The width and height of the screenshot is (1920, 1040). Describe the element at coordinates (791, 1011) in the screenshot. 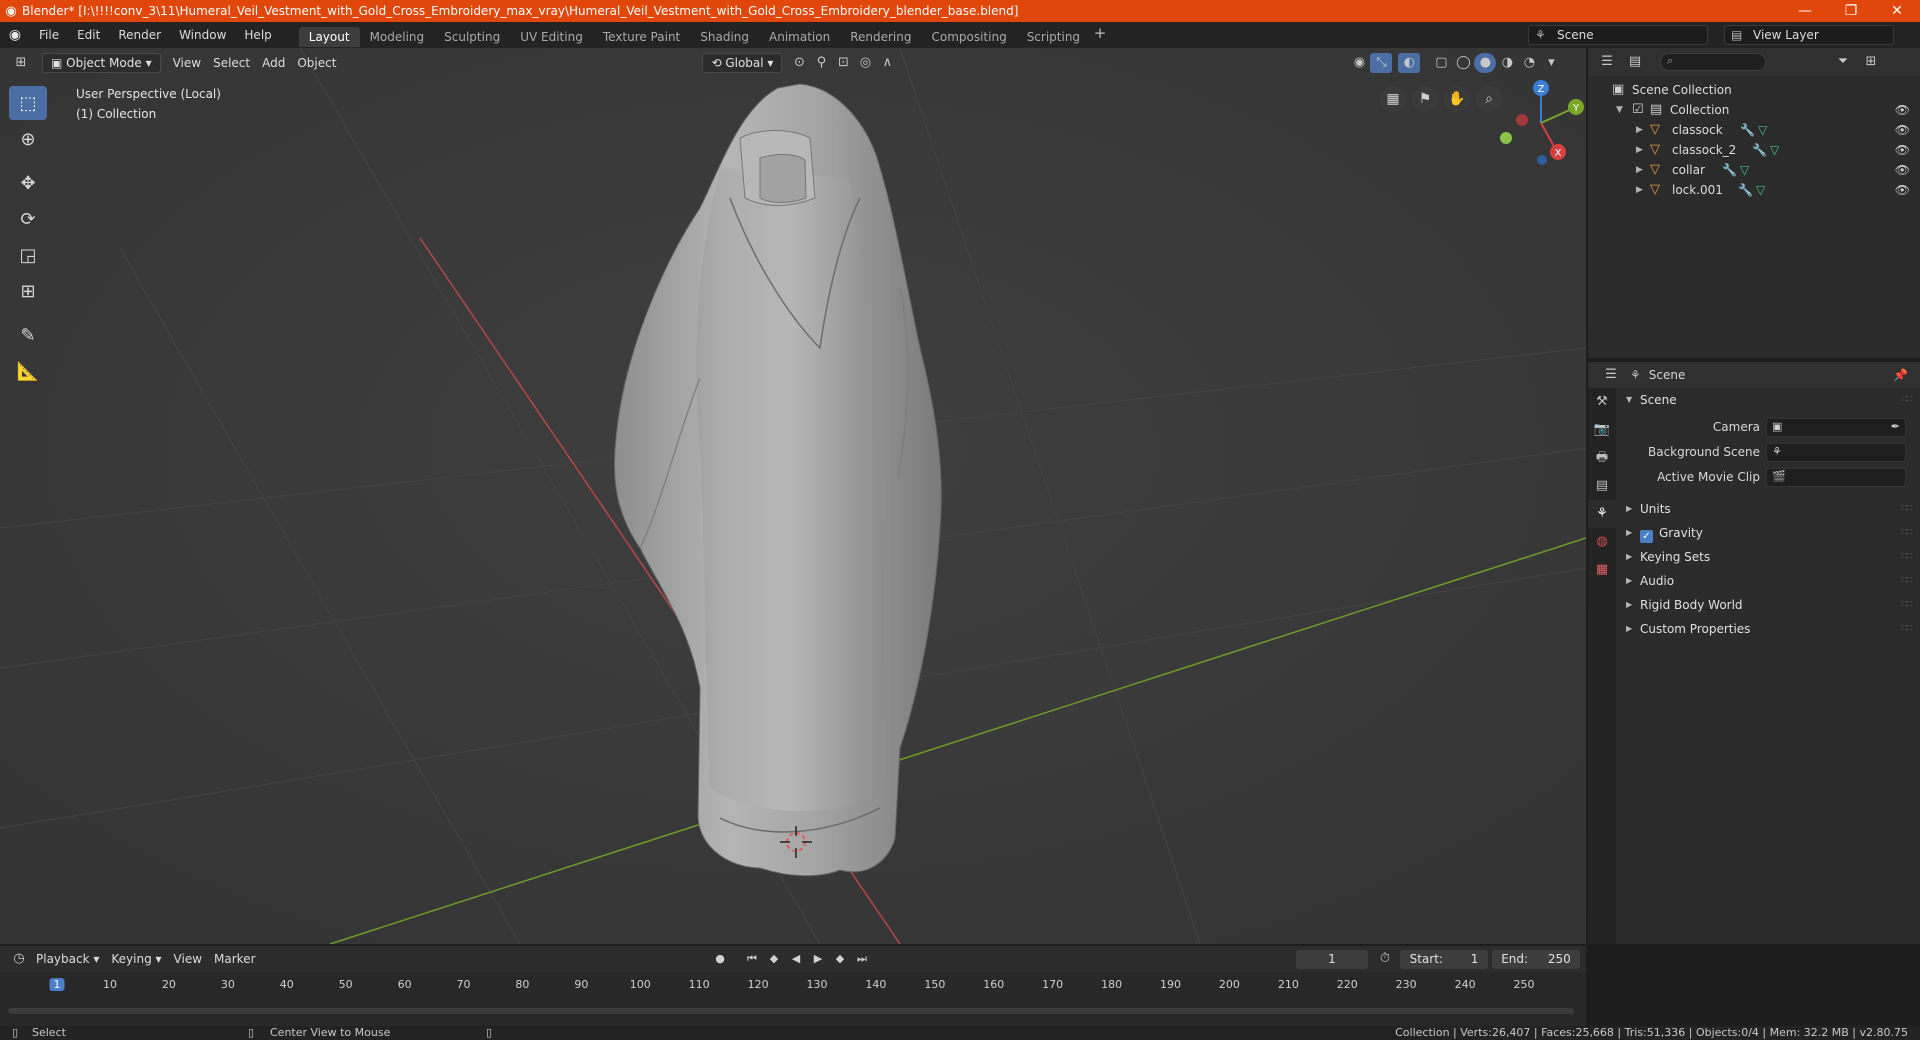

I see `timeline-scrollbar` at that location.